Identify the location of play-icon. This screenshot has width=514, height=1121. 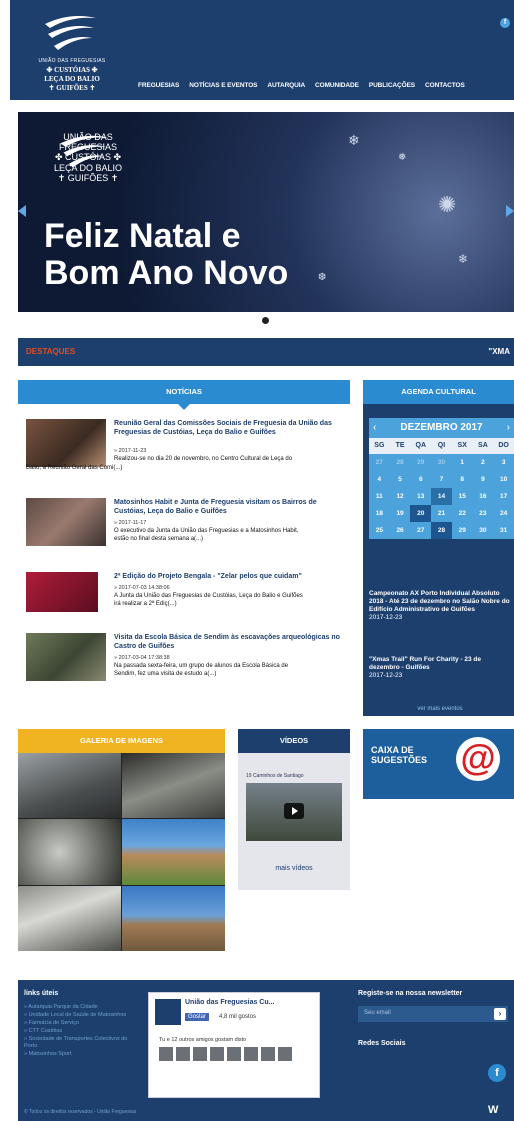
(294, 811).